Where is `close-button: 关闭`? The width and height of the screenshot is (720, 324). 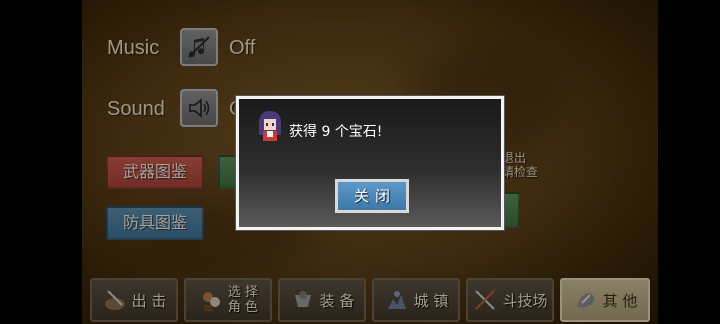
close-button: 关闭 is located at coordinates (372, 196).